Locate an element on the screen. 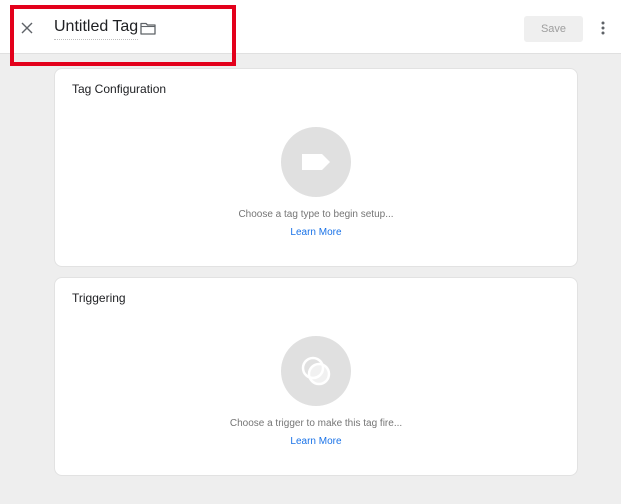  triggering-title: Triggering is located at coordinates (99, 298).